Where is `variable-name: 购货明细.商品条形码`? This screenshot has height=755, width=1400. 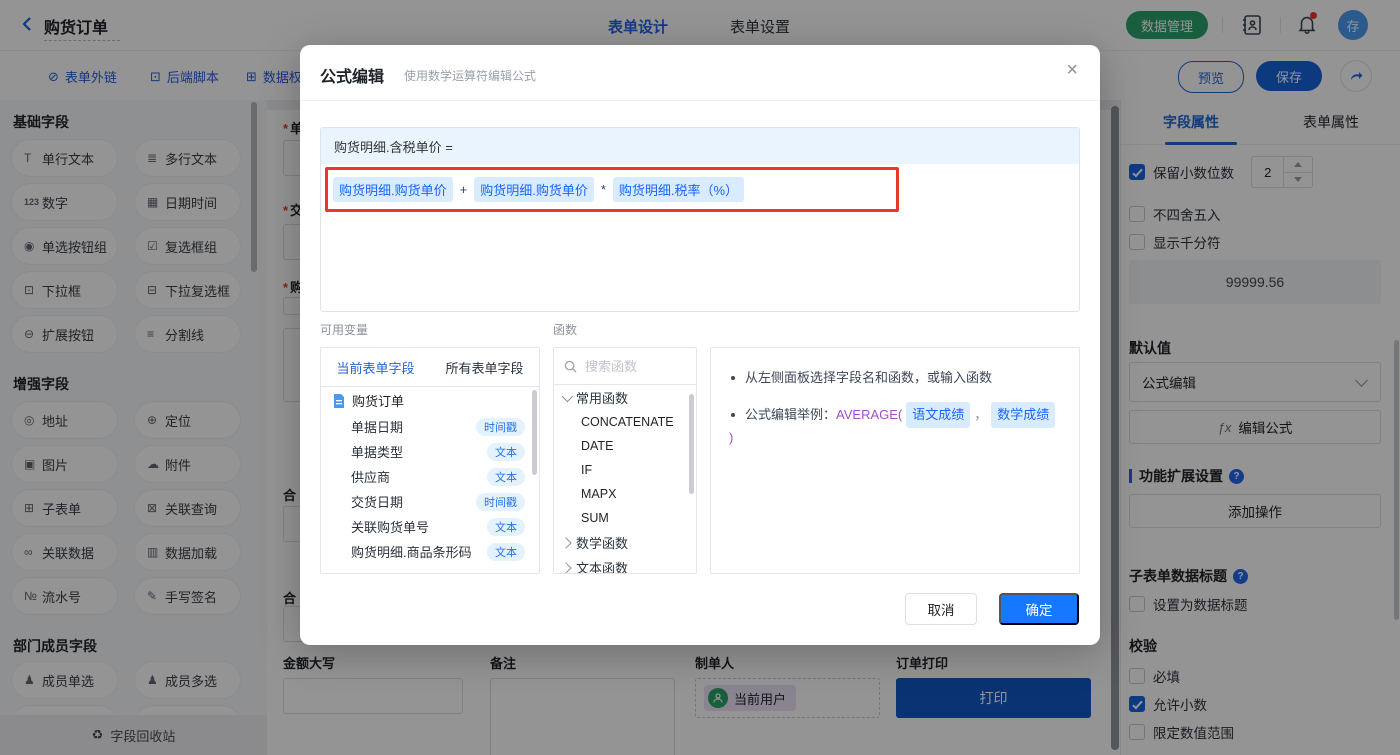
variable-name: 购货明细.商品条形码 is located at coordinates (411, 552).